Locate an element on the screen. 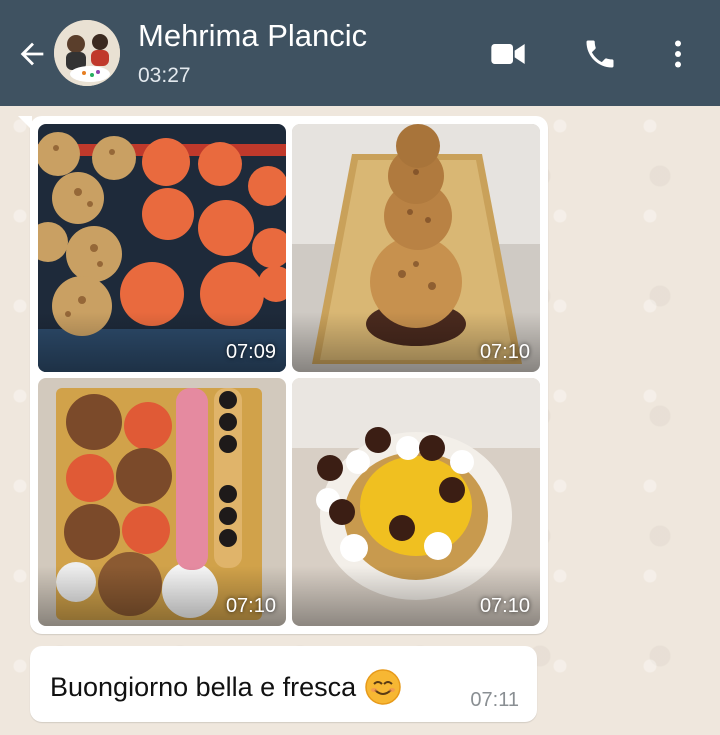 The image size is (720, 735). video-call-icon is located at coordinates (508, 54).